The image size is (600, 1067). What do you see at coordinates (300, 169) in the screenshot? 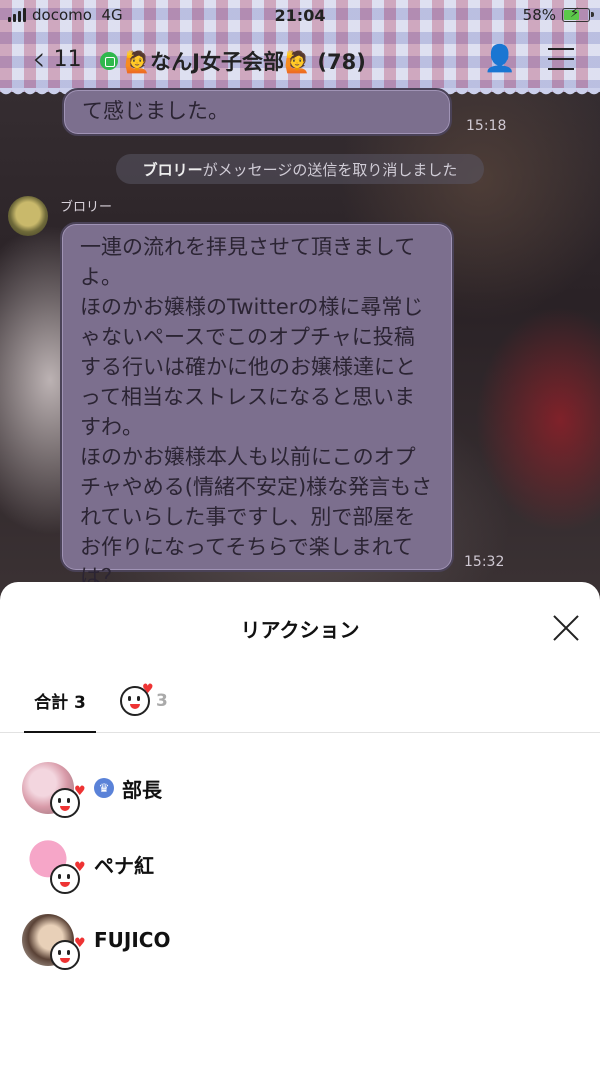
I see `system-message: ブロリー がメッセージの送信を取り消しました` at bounding box center [300, 169].